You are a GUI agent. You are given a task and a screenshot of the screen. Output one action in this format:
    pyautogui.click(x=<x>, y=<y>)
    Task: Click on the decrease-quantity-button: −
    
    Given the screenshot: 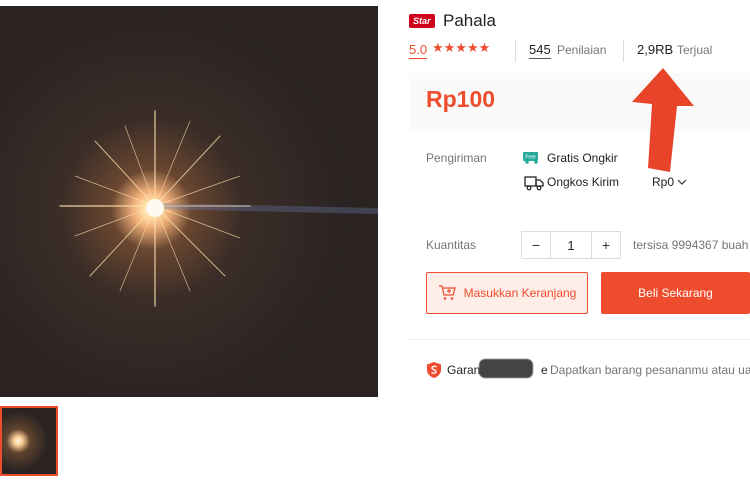 What is the action you would take?
    pyautogui.click(x=536, y=245)
    